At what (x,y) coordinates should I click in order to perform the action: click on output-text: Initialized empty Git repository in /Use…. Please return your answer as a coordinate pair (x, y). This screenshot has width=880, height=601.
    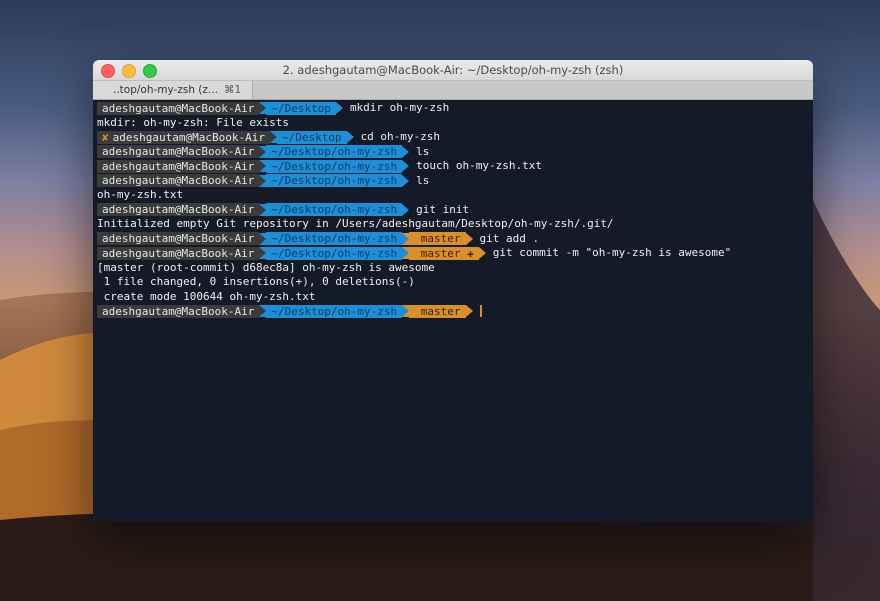
    Looking at the image, I should click on (355, 223).